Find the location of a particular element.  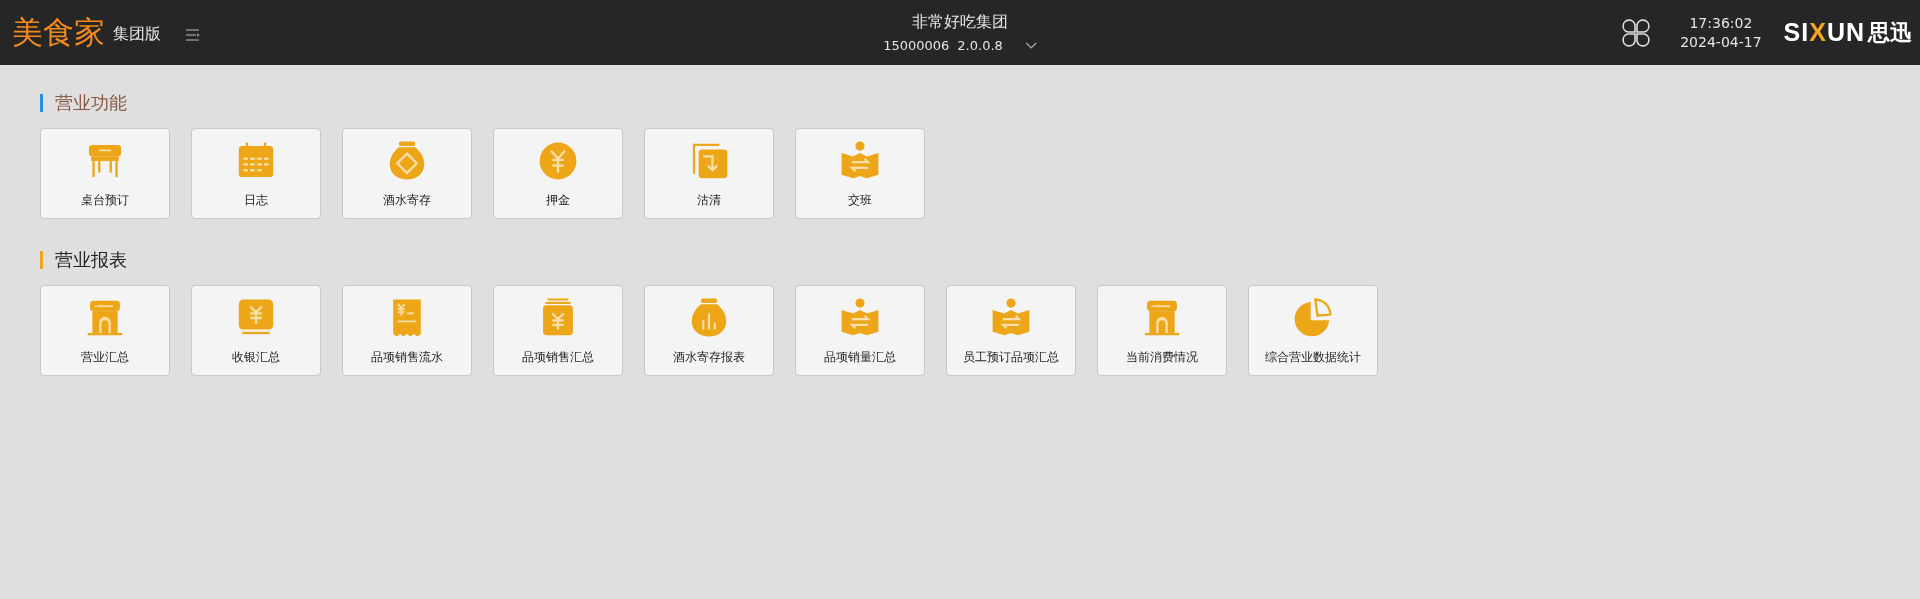

function-tile: 品项销售汇总 is located at coordinates (558, 330).